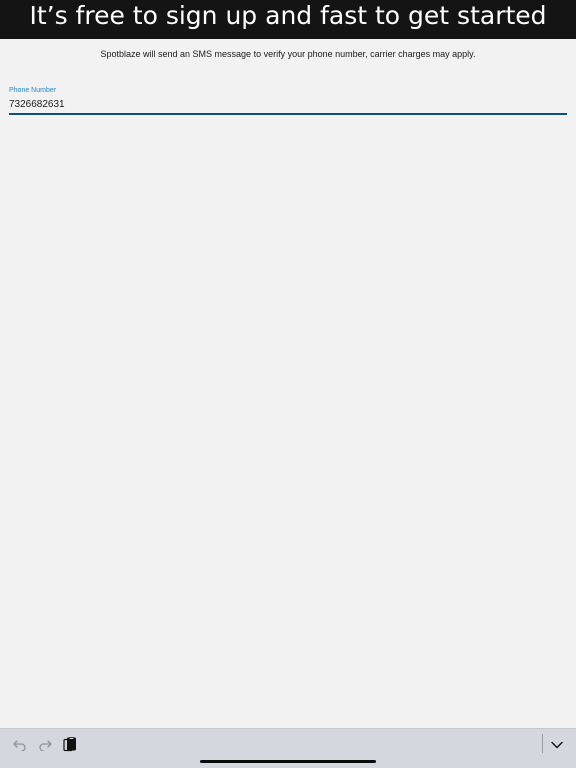  I want to click on phone-number-field: Phone Number, so click(288, 101).